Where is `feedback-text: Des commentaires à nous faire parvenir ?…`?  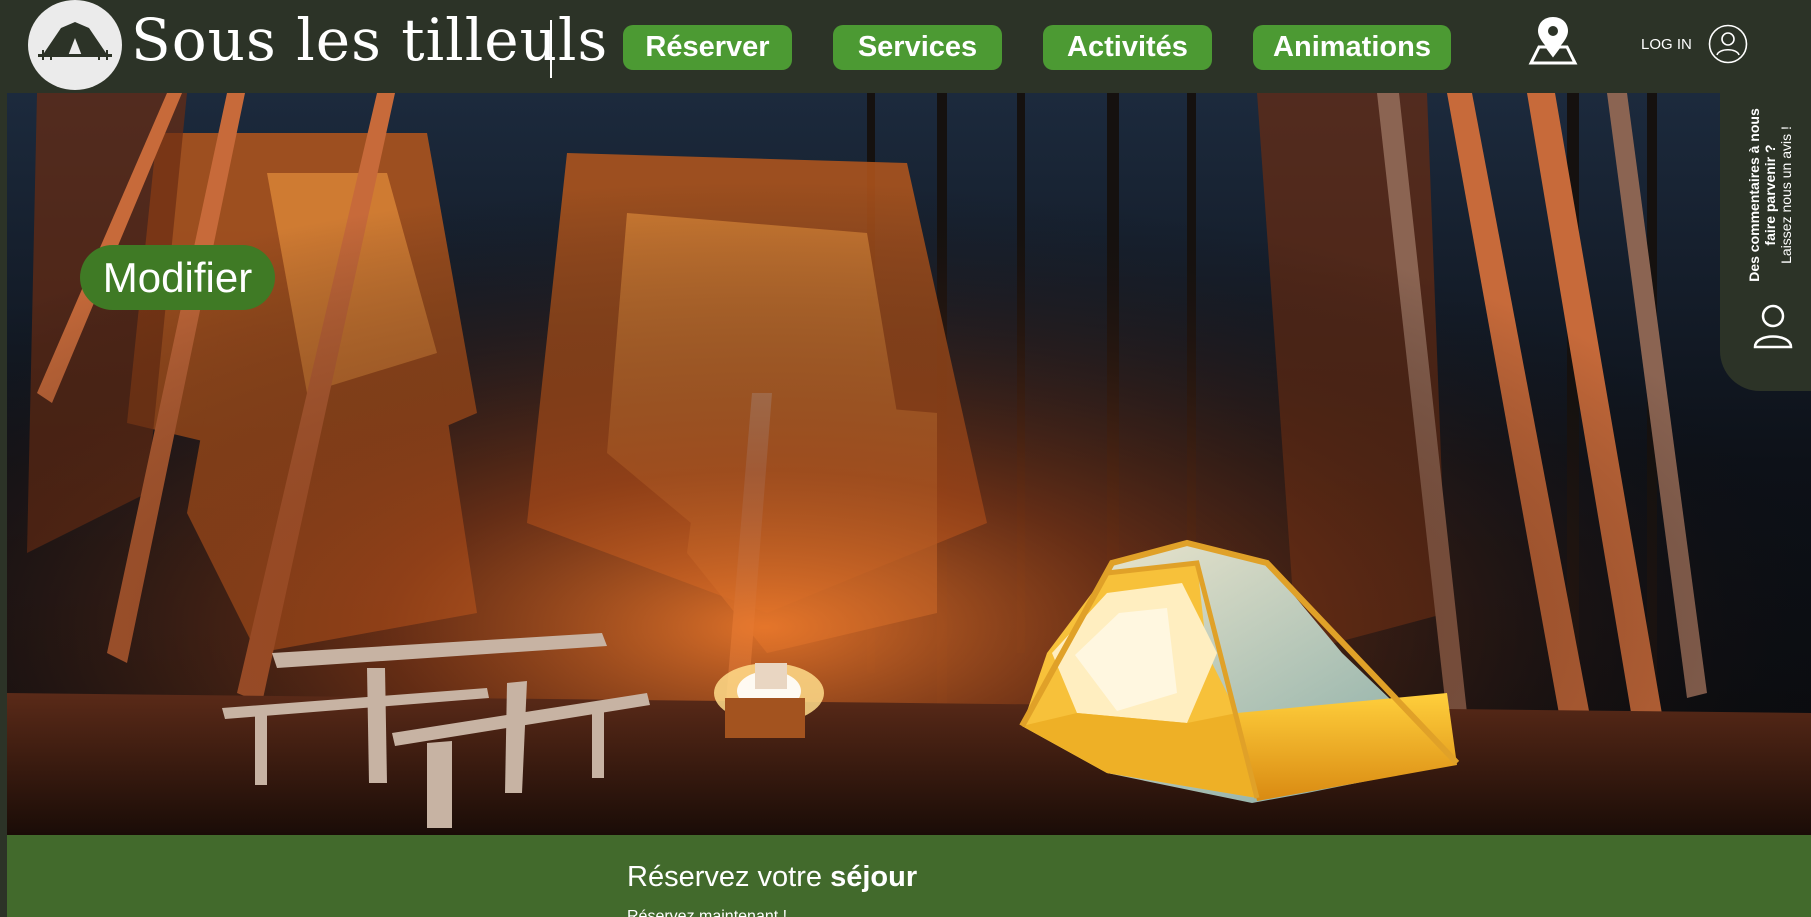 feedback-text: Des commentaires à nous faire parvenir ?… is located at coordinates (1770, 195).